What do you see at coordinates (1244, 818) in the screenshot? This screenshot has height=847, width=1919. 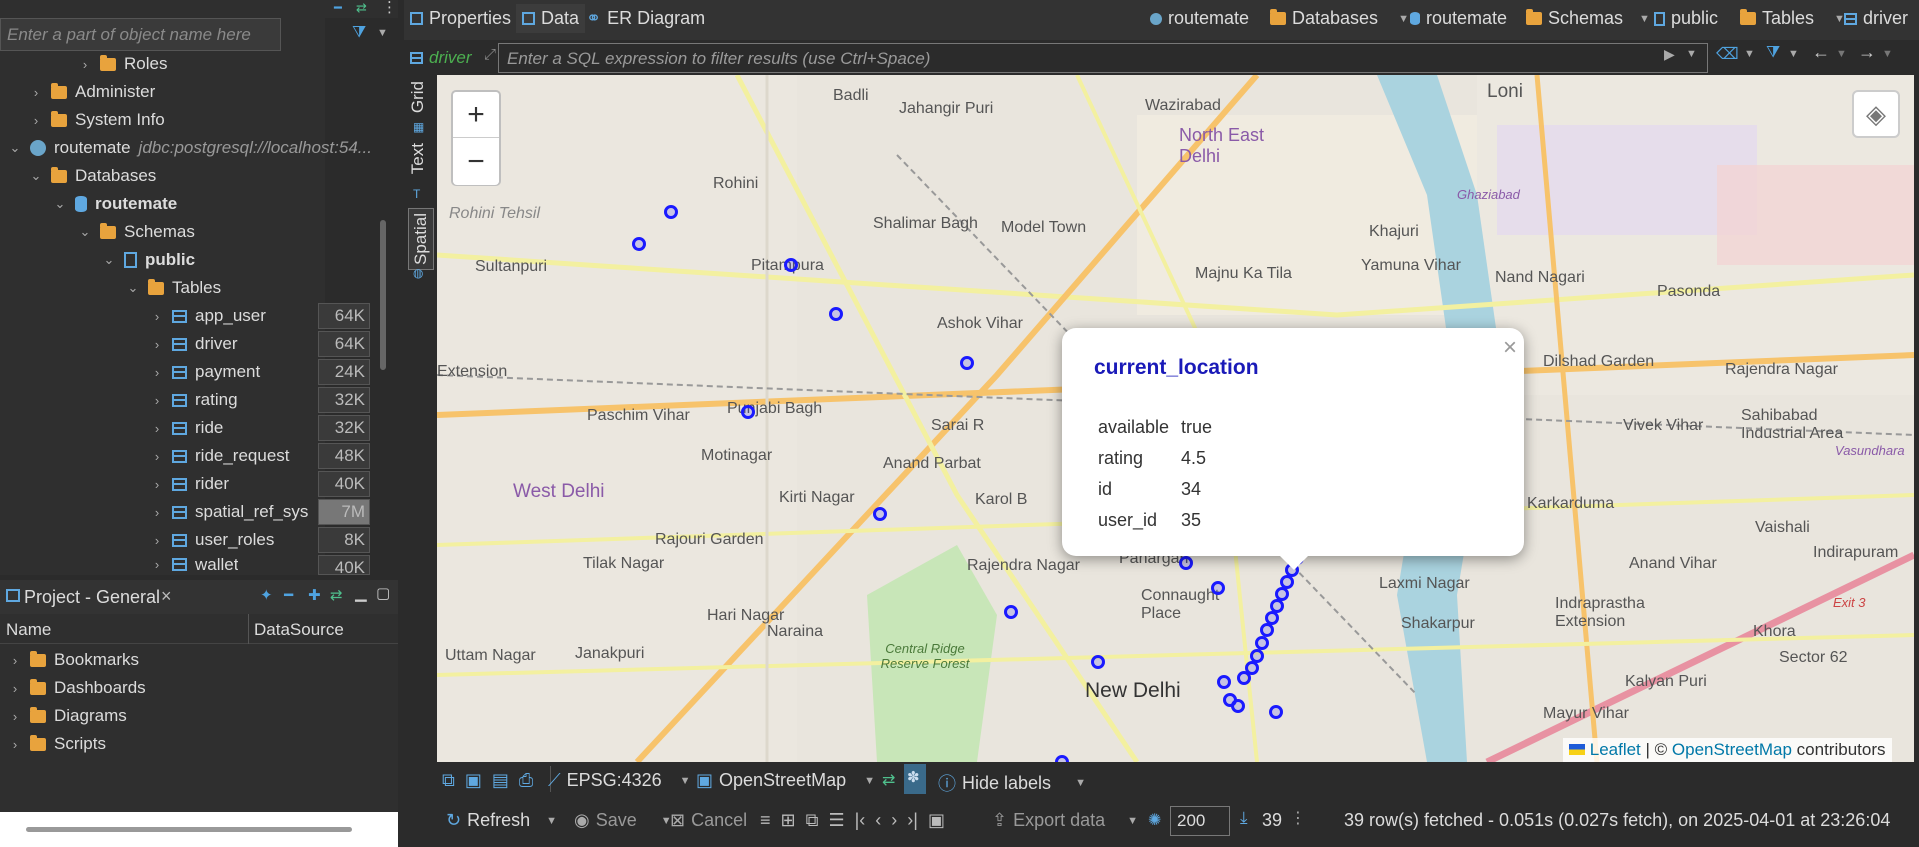 I see `row-count-icon: ⤓` at bounding box center [1244, 818].